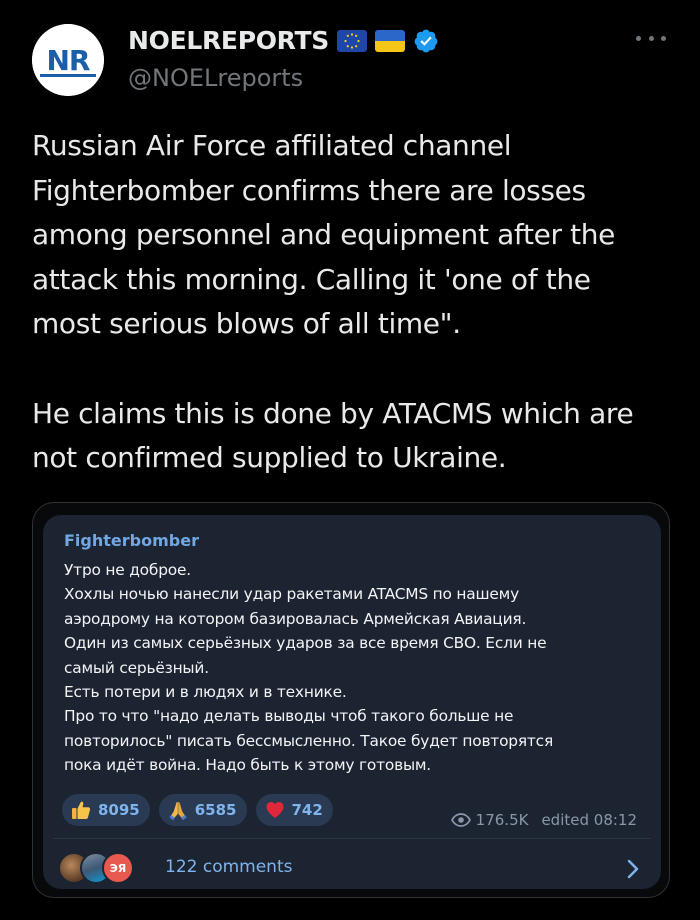  Describe the element at coordinates (651, 38) in the screenshot. I see `more-options-icon` at that location.